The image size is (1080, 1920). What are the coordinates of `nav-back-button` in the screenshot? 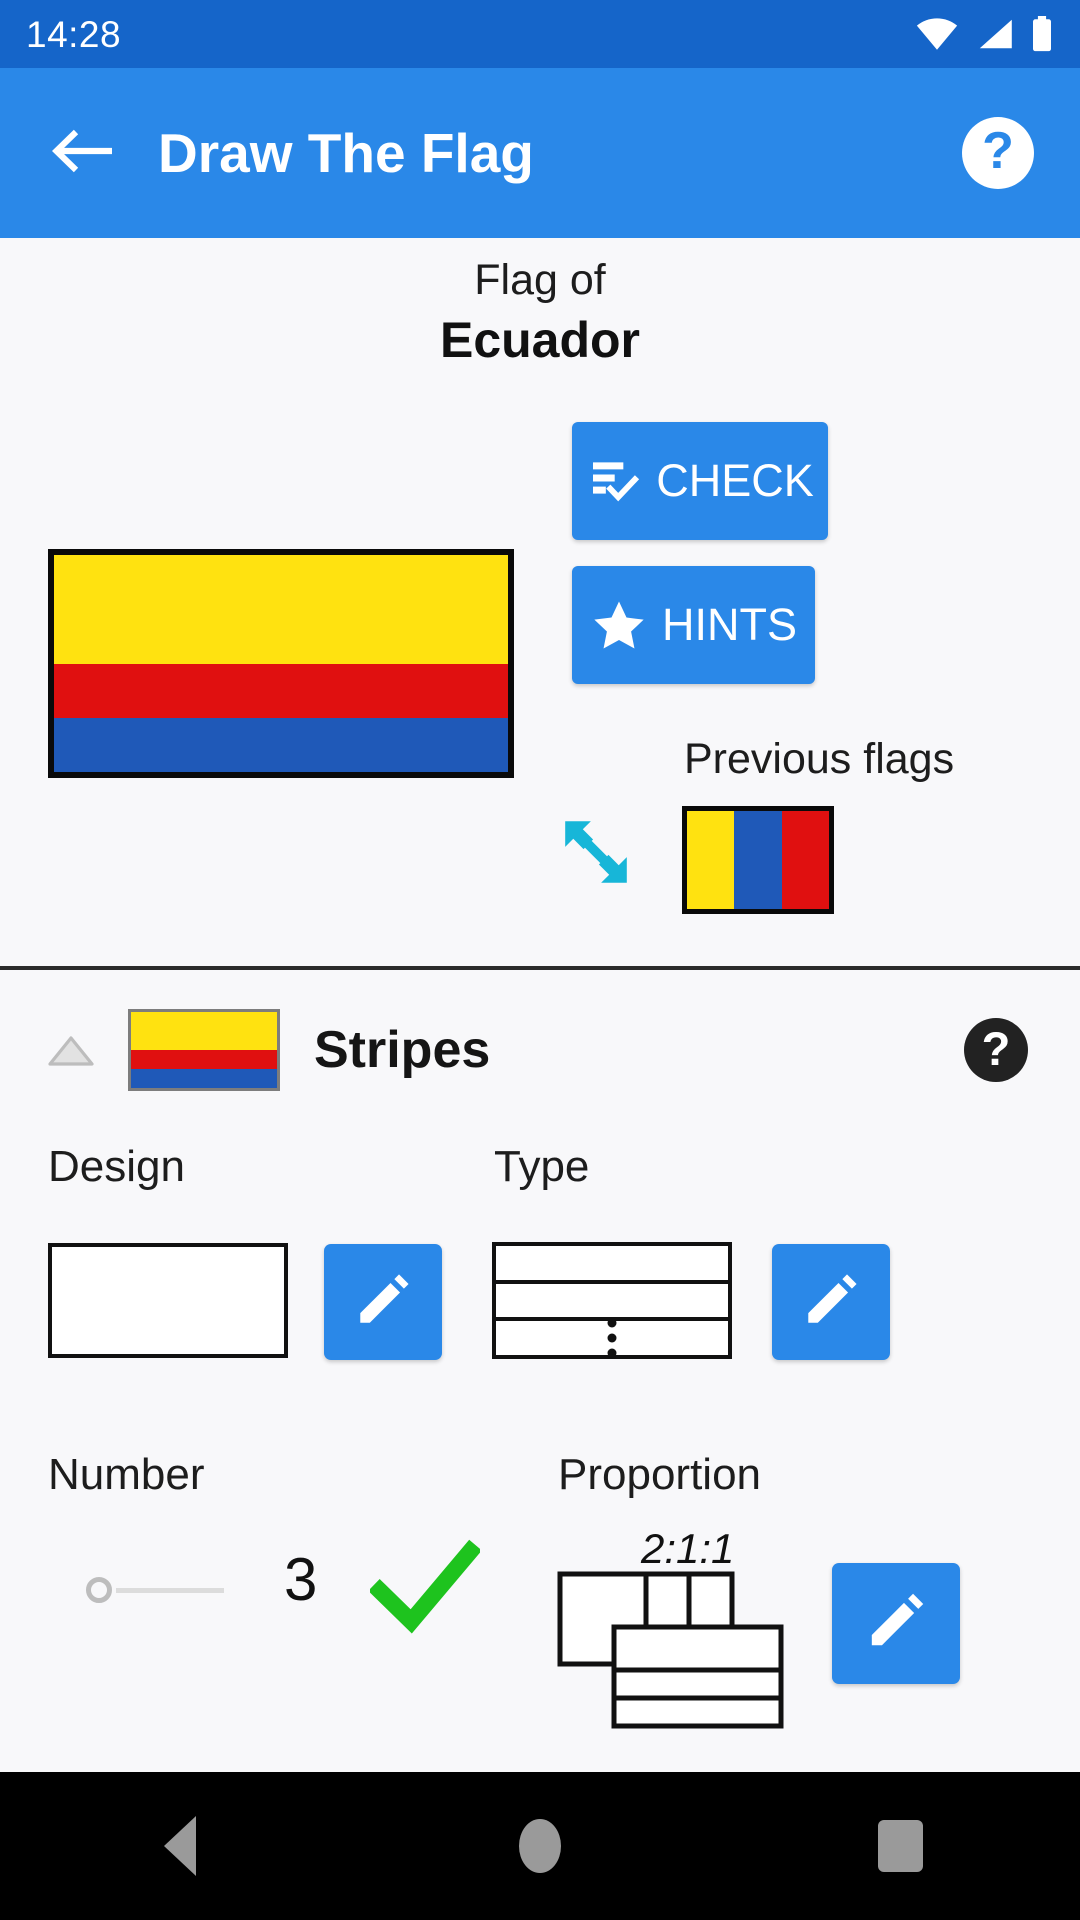 It's located at (180, 1846).